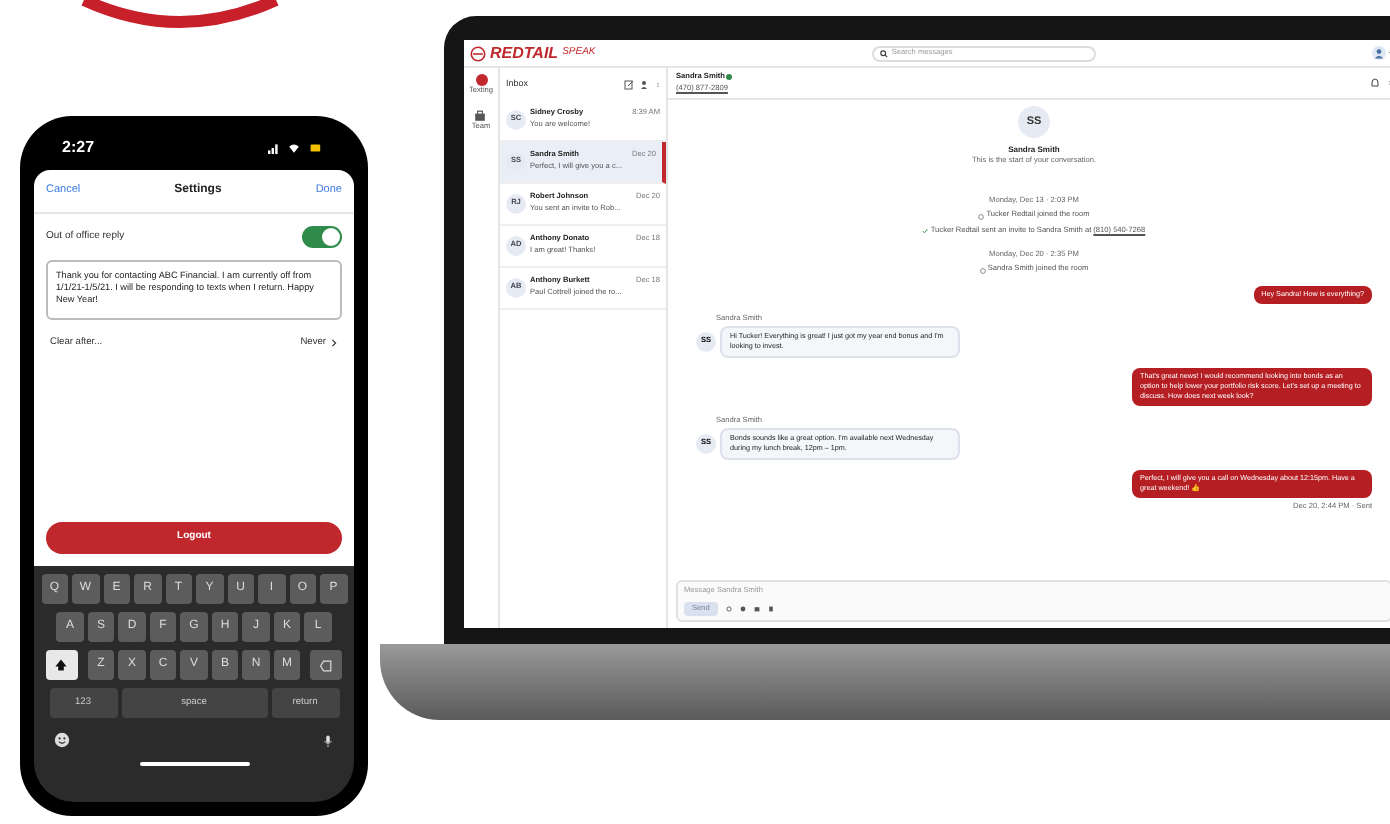 This screenshot has width=1390, height=824. I want to click on chevron-right-icon, so click(334, 343).